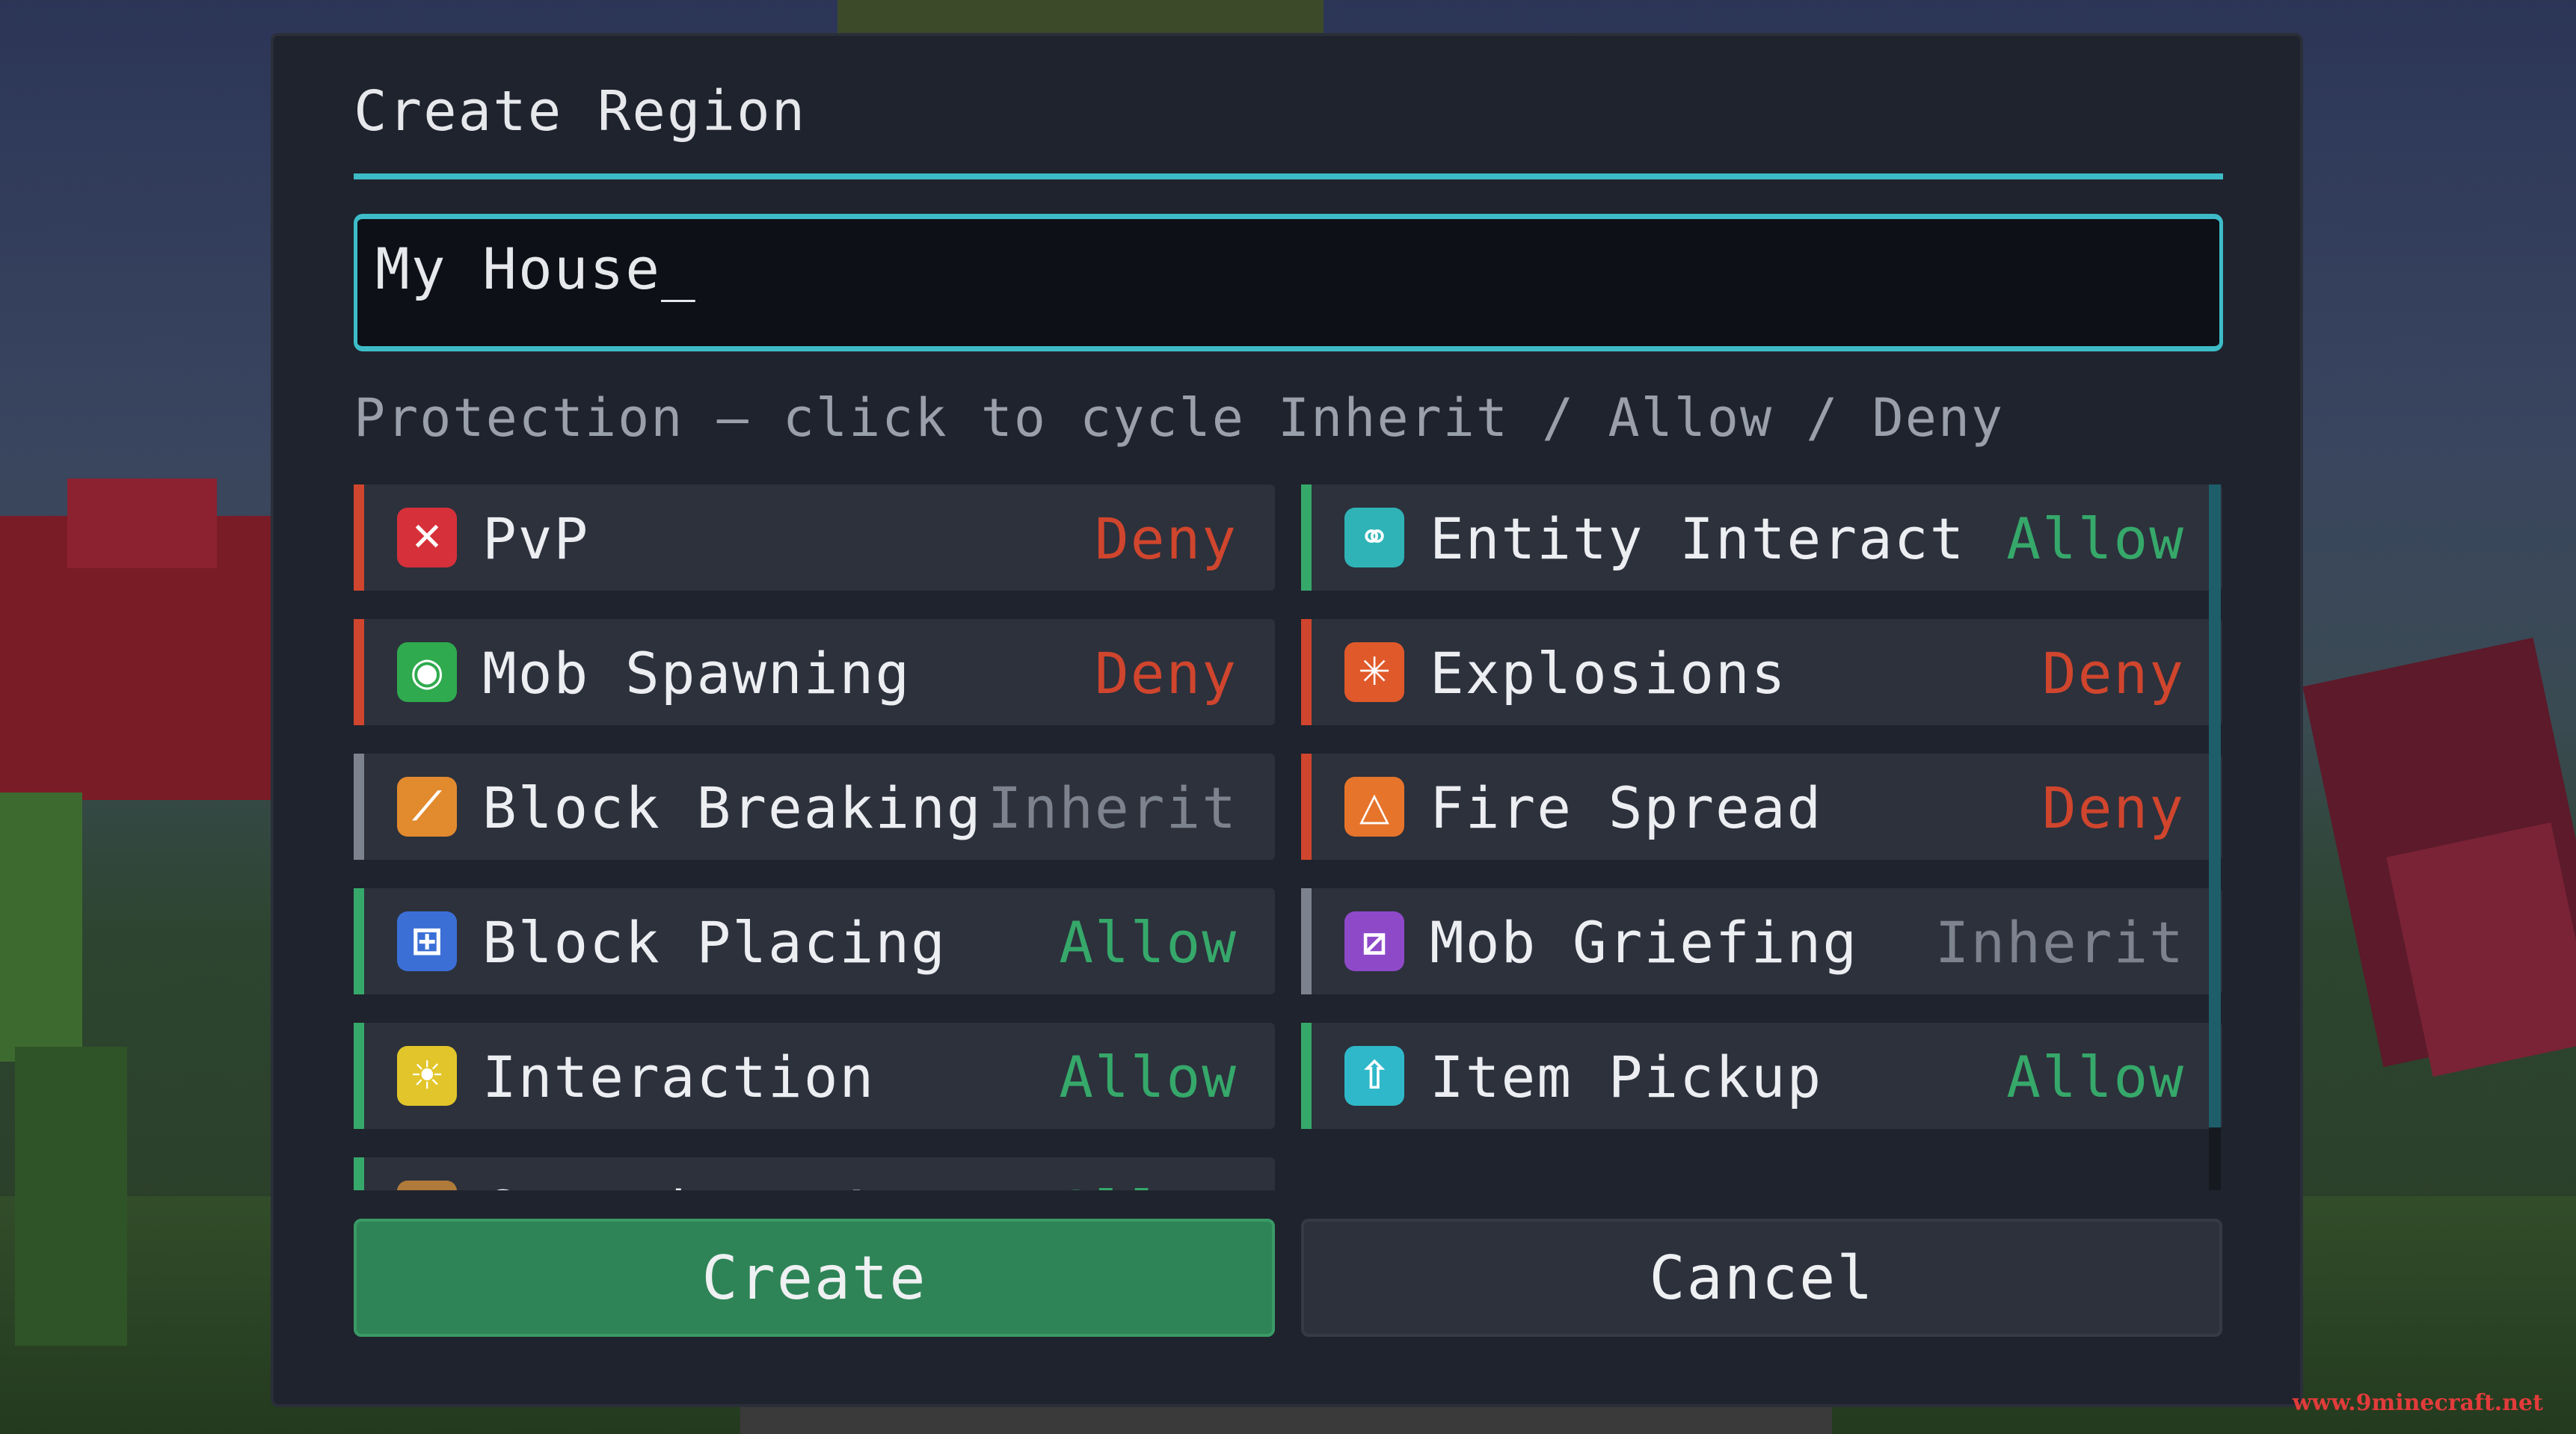  Describe the element at coordinates (1288, 176) in the screenshot. I see `title-divider` at that location.